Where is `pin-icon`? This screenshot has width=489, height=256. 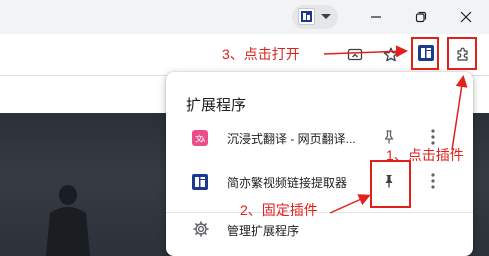 pin-icon is located at coordinates (389, 137).